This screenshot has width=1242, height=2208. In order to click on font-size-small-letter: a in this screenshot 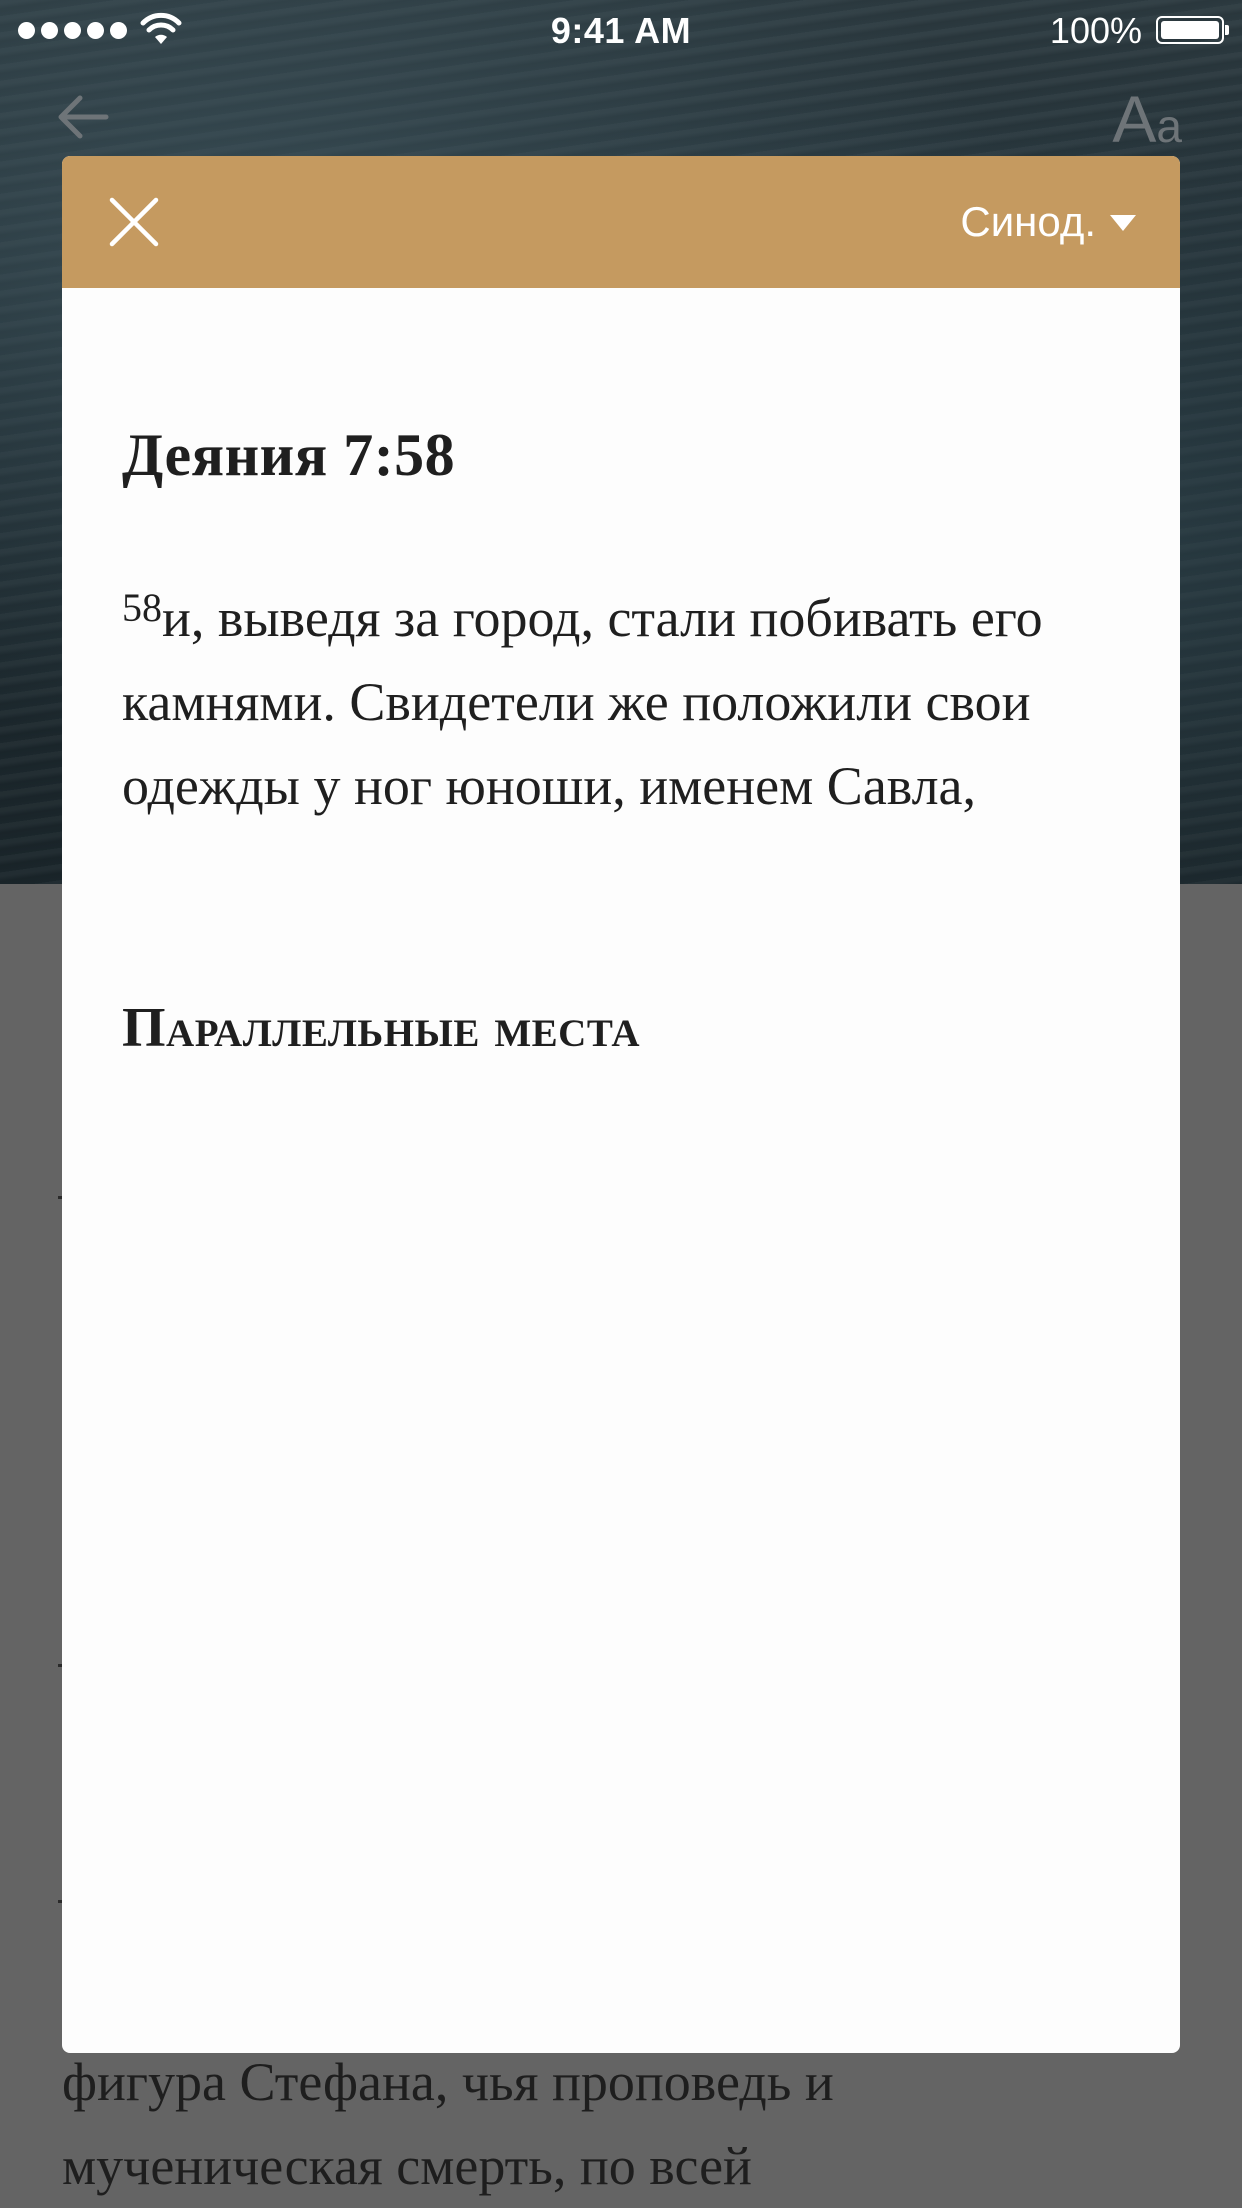, I will do `click(1169, 126)`.